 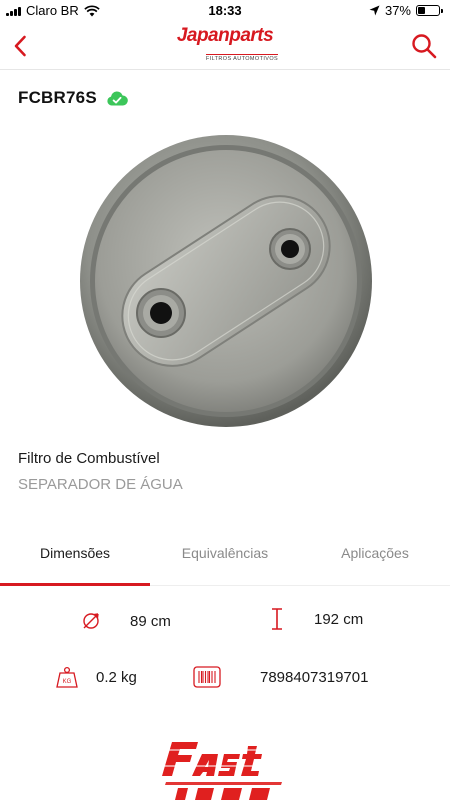 I want to click on battery-percent: 37%, so click(x=397, y=10).